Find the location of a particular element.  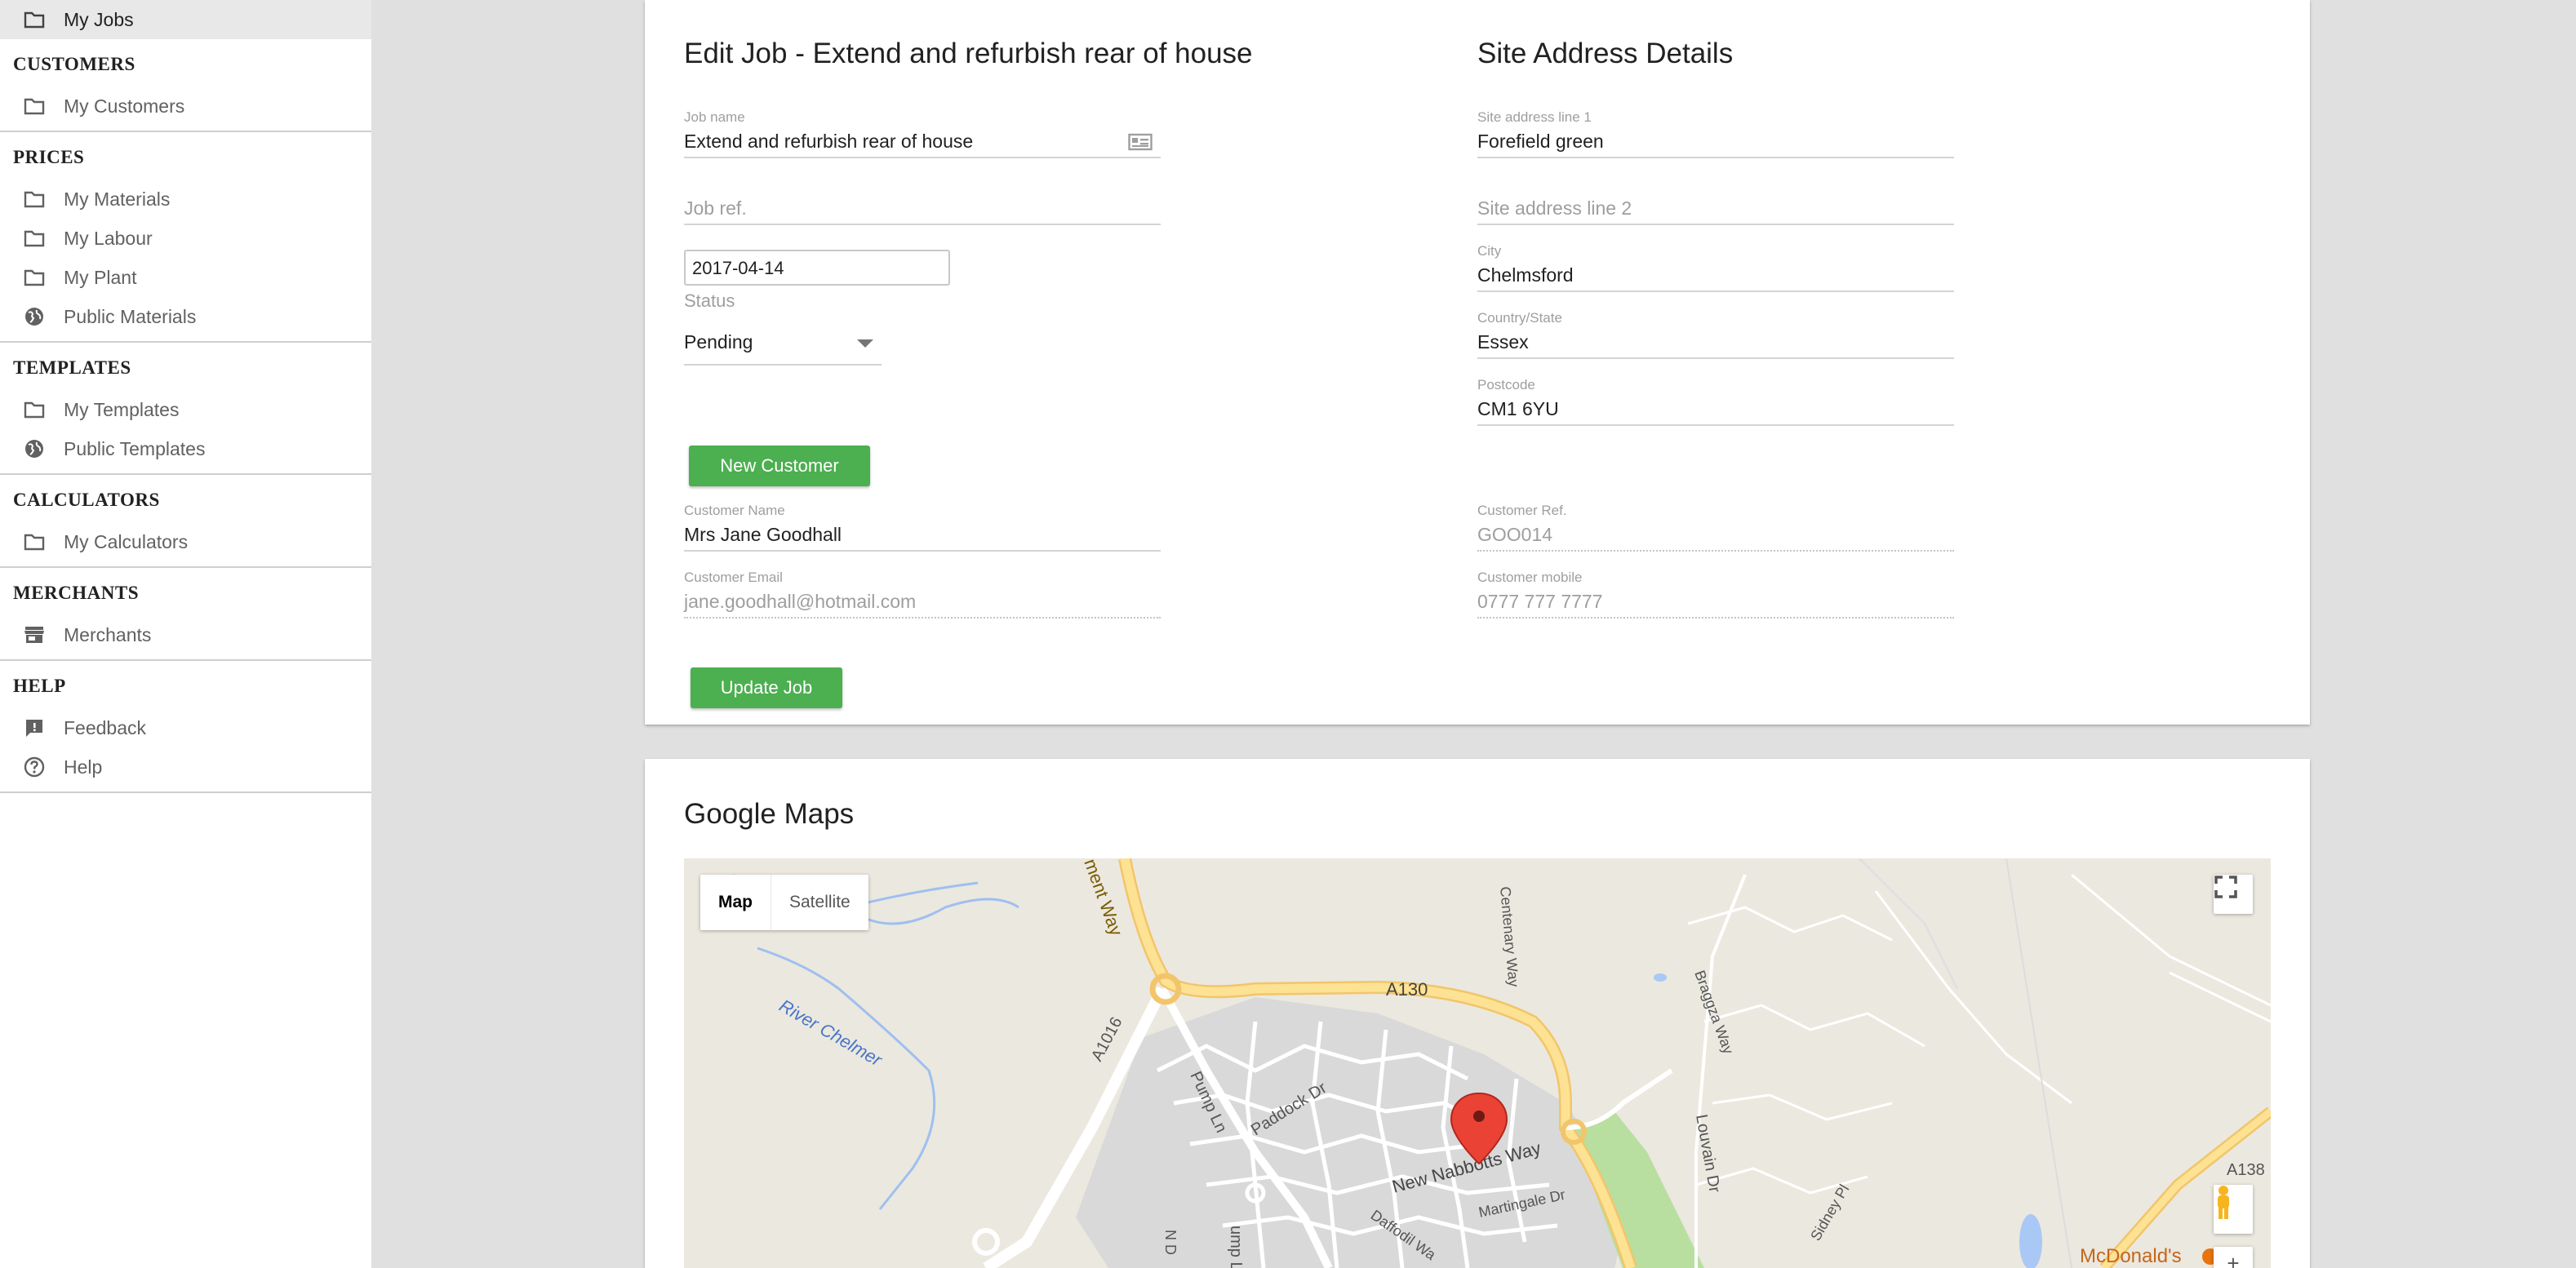

customer-name-label: Customer Name is located at coordinates (734, 510).